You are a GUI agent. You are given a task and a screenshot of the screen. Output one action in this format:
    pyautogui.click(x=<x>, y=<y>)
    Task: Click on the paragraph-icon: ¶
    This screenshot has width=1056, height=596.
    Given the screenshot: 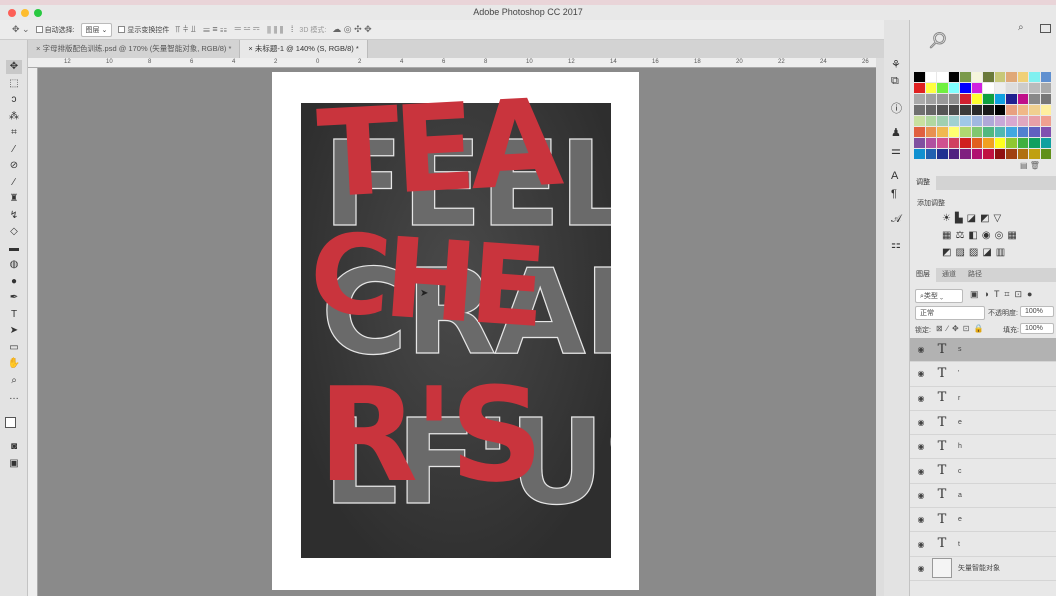 What is the action you would take?
    pyautogui.click(x=894, y=194)
    